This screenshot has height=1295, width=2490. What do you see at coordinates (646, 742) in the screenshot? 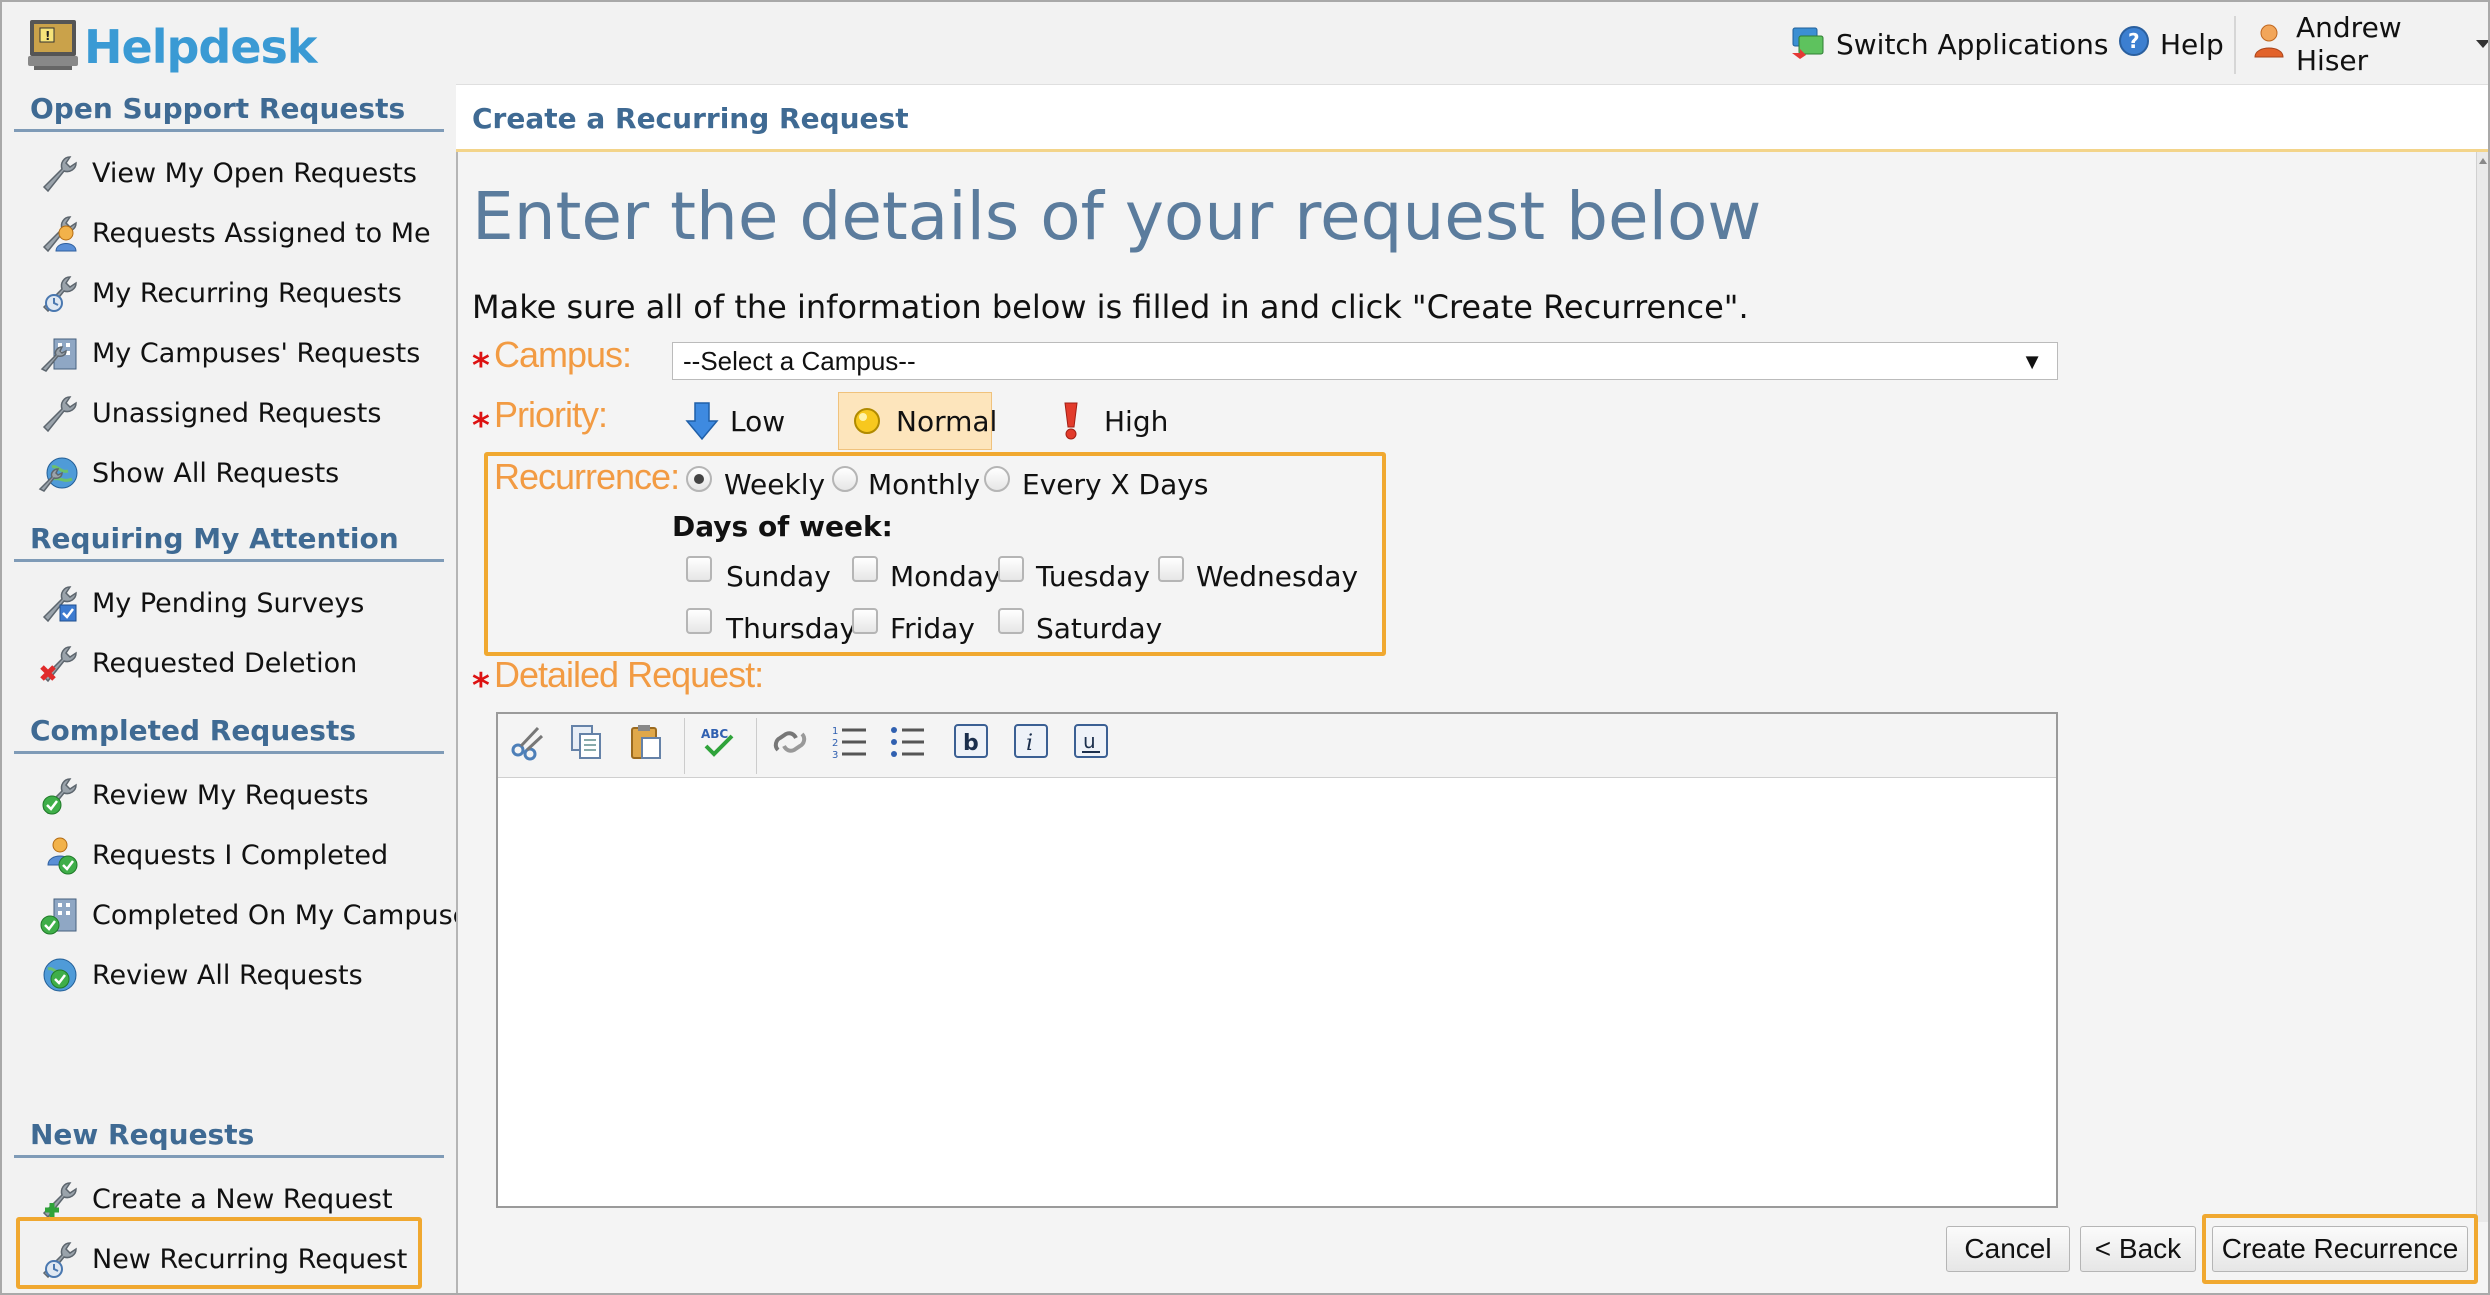
I see `paste-icon` at bounding box center [646, 742].